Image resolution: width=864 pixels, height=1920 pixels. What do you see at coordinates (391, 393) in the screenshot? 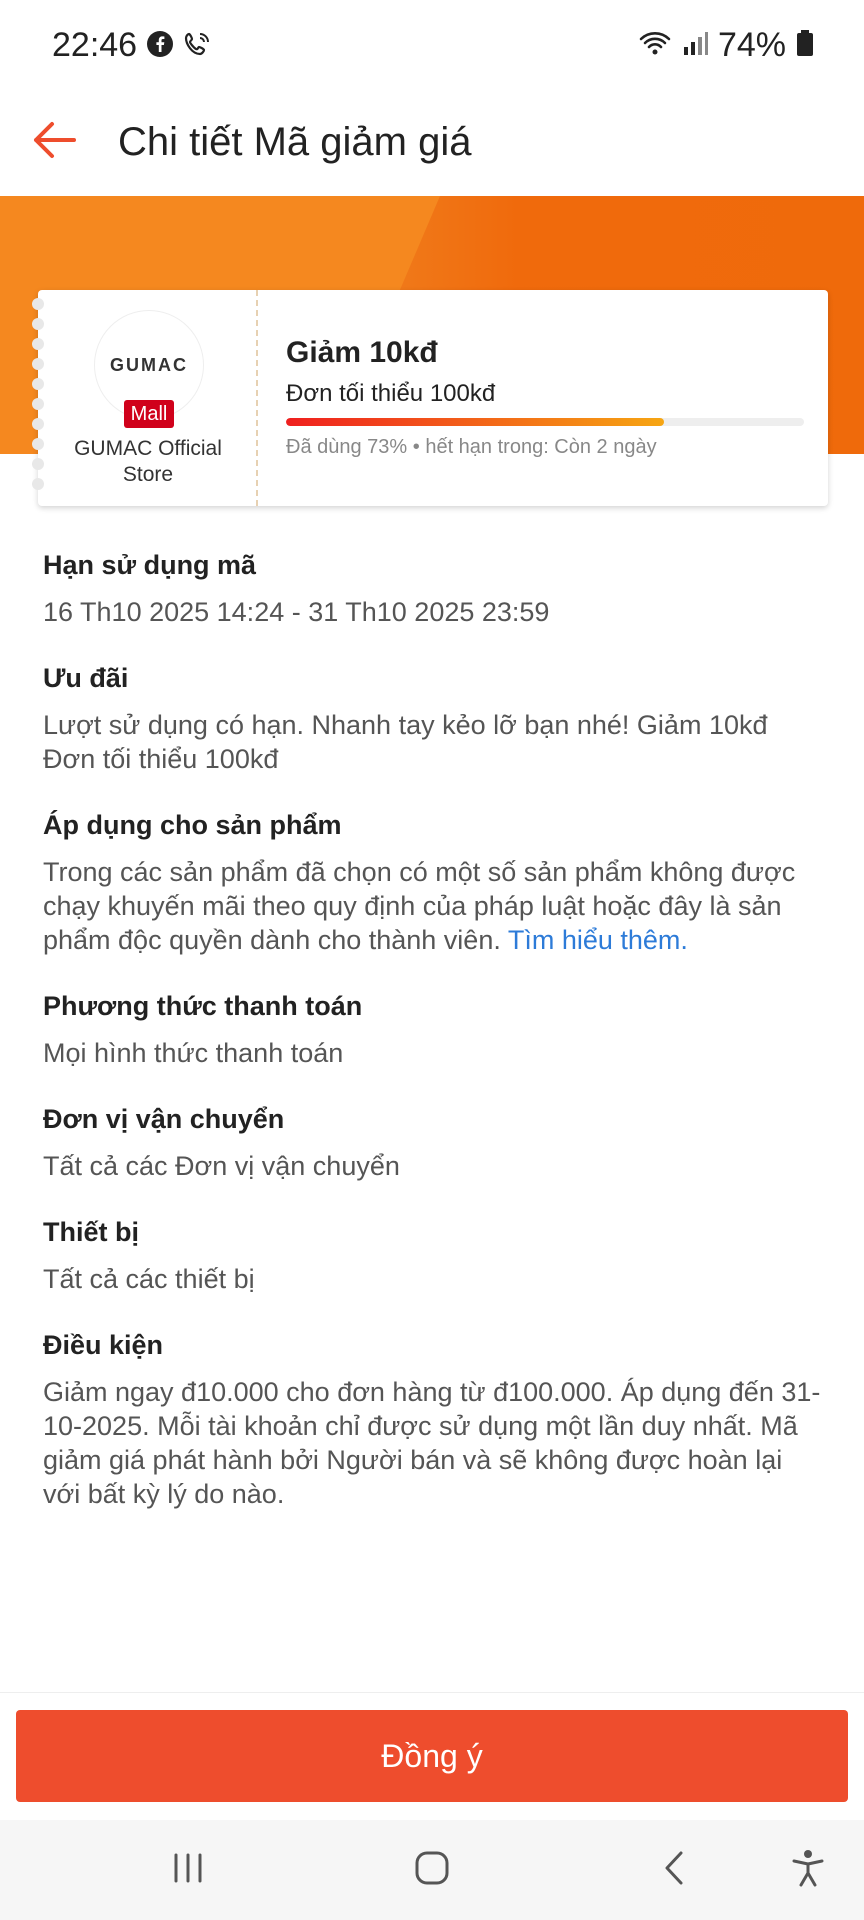
I see `voucher-min-order: Đơn tối thiểu 100kđ` at bounding box center [391, 393].